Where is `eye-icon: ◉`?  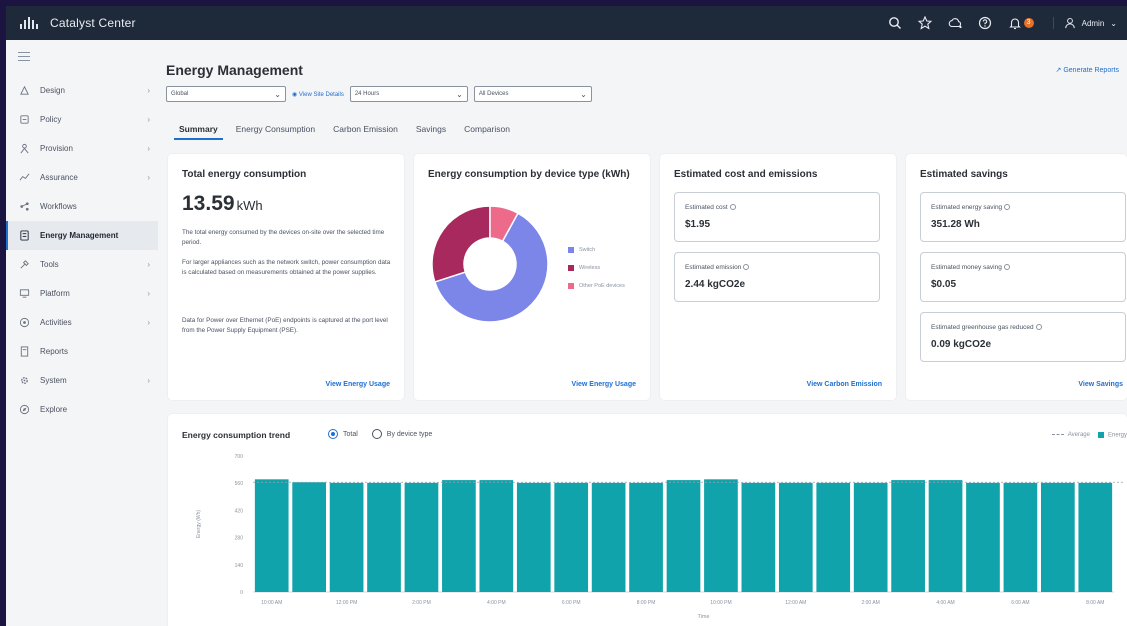
eye-icon: ◉ is located at coordinates (295, 94).